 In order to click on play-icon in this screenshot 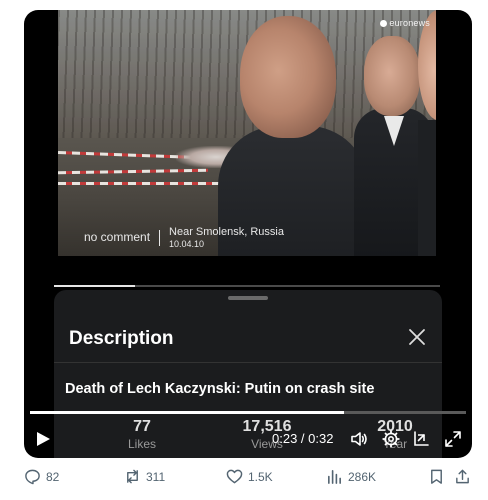, I will do `click(43, 439)`.